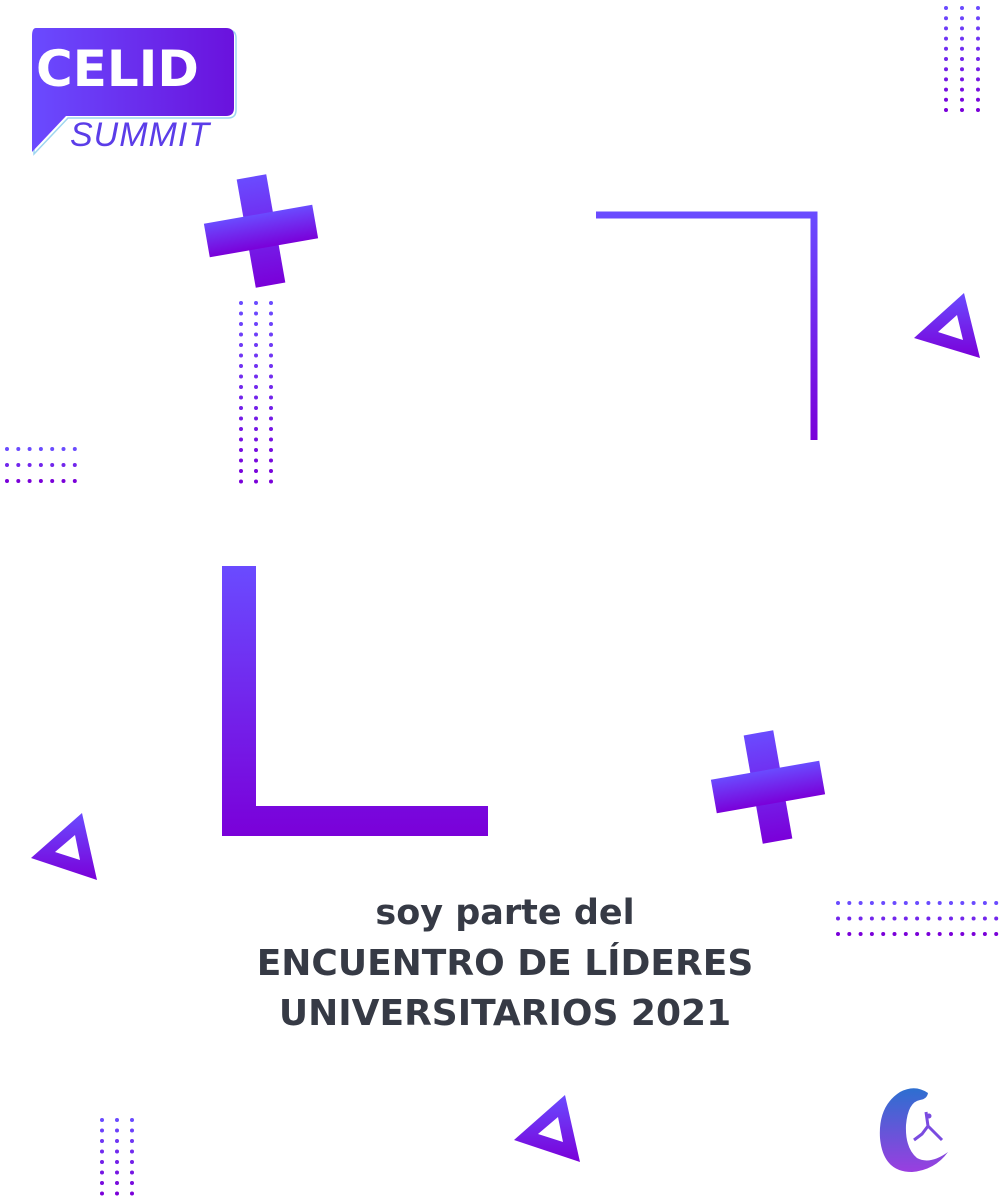 This screenshot has width=1000, height=1200. Describe the element at coordinates (505, 913) in the screenshot. I see `message-line-1: soy parte del` at that location.